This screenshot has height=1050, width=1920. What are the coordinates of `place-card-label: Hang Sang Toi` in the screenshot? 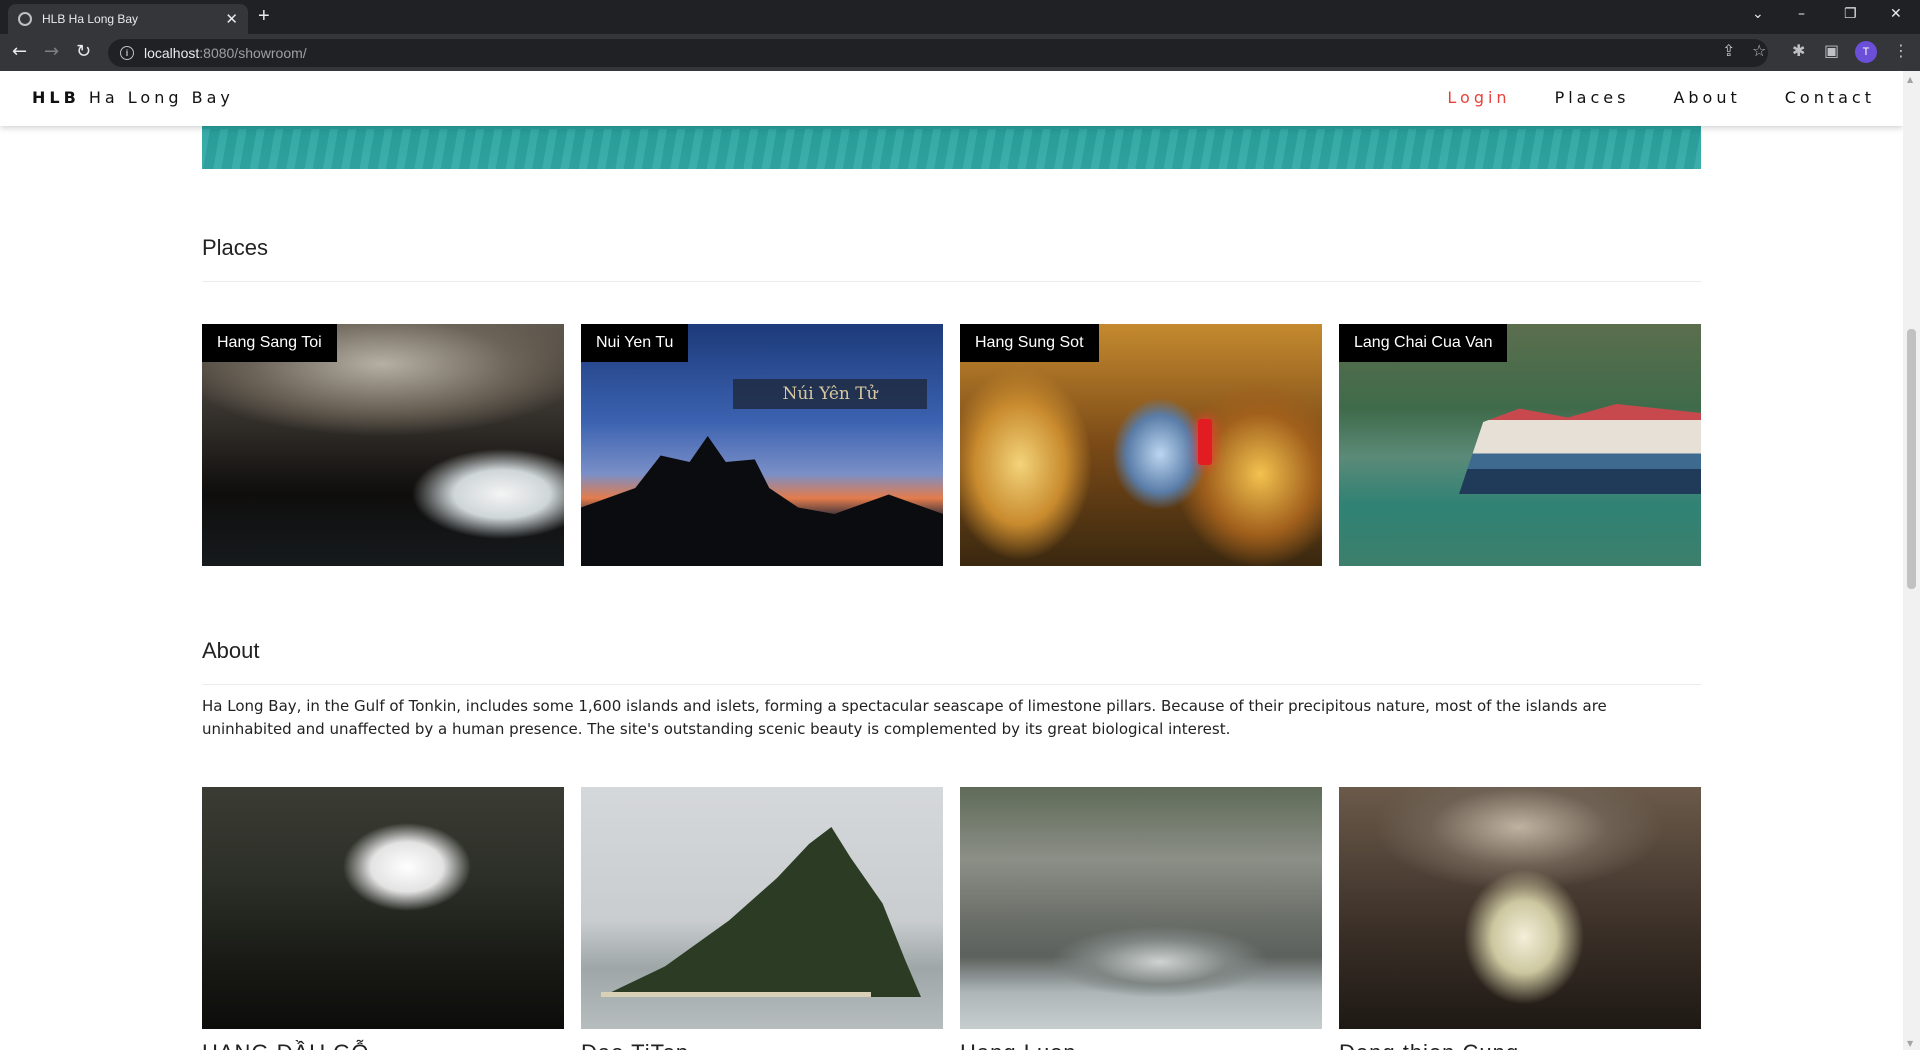 It's located at (269, 343).